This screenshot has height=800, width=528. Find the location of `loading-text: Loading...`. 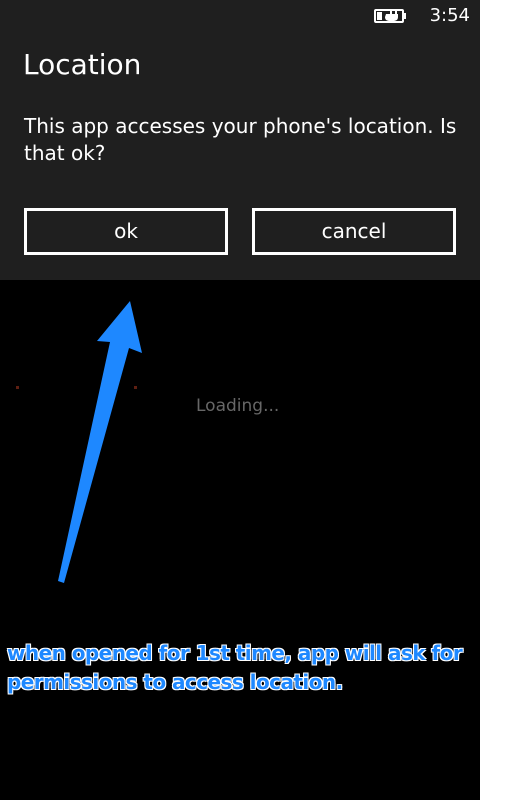

loading-text: Loading... is located at coordinates (238, 406).